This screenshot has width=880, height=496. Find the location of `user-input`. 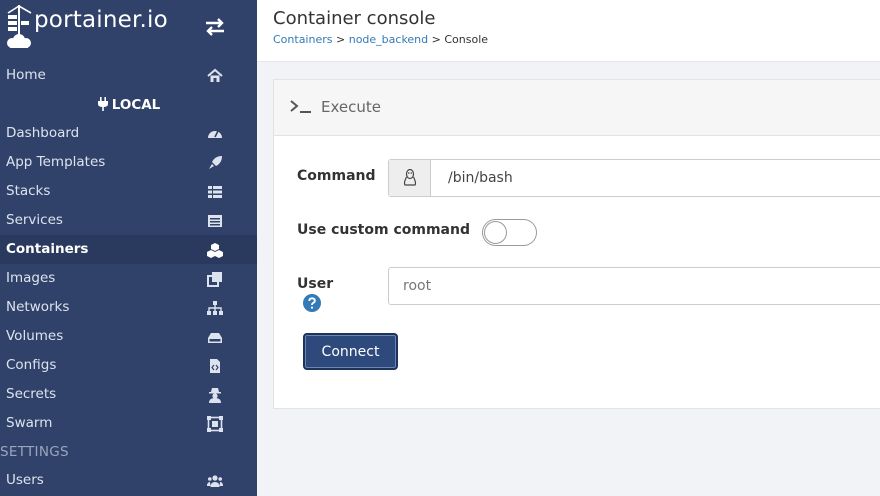

user-input is located at coordinates (634, 286).